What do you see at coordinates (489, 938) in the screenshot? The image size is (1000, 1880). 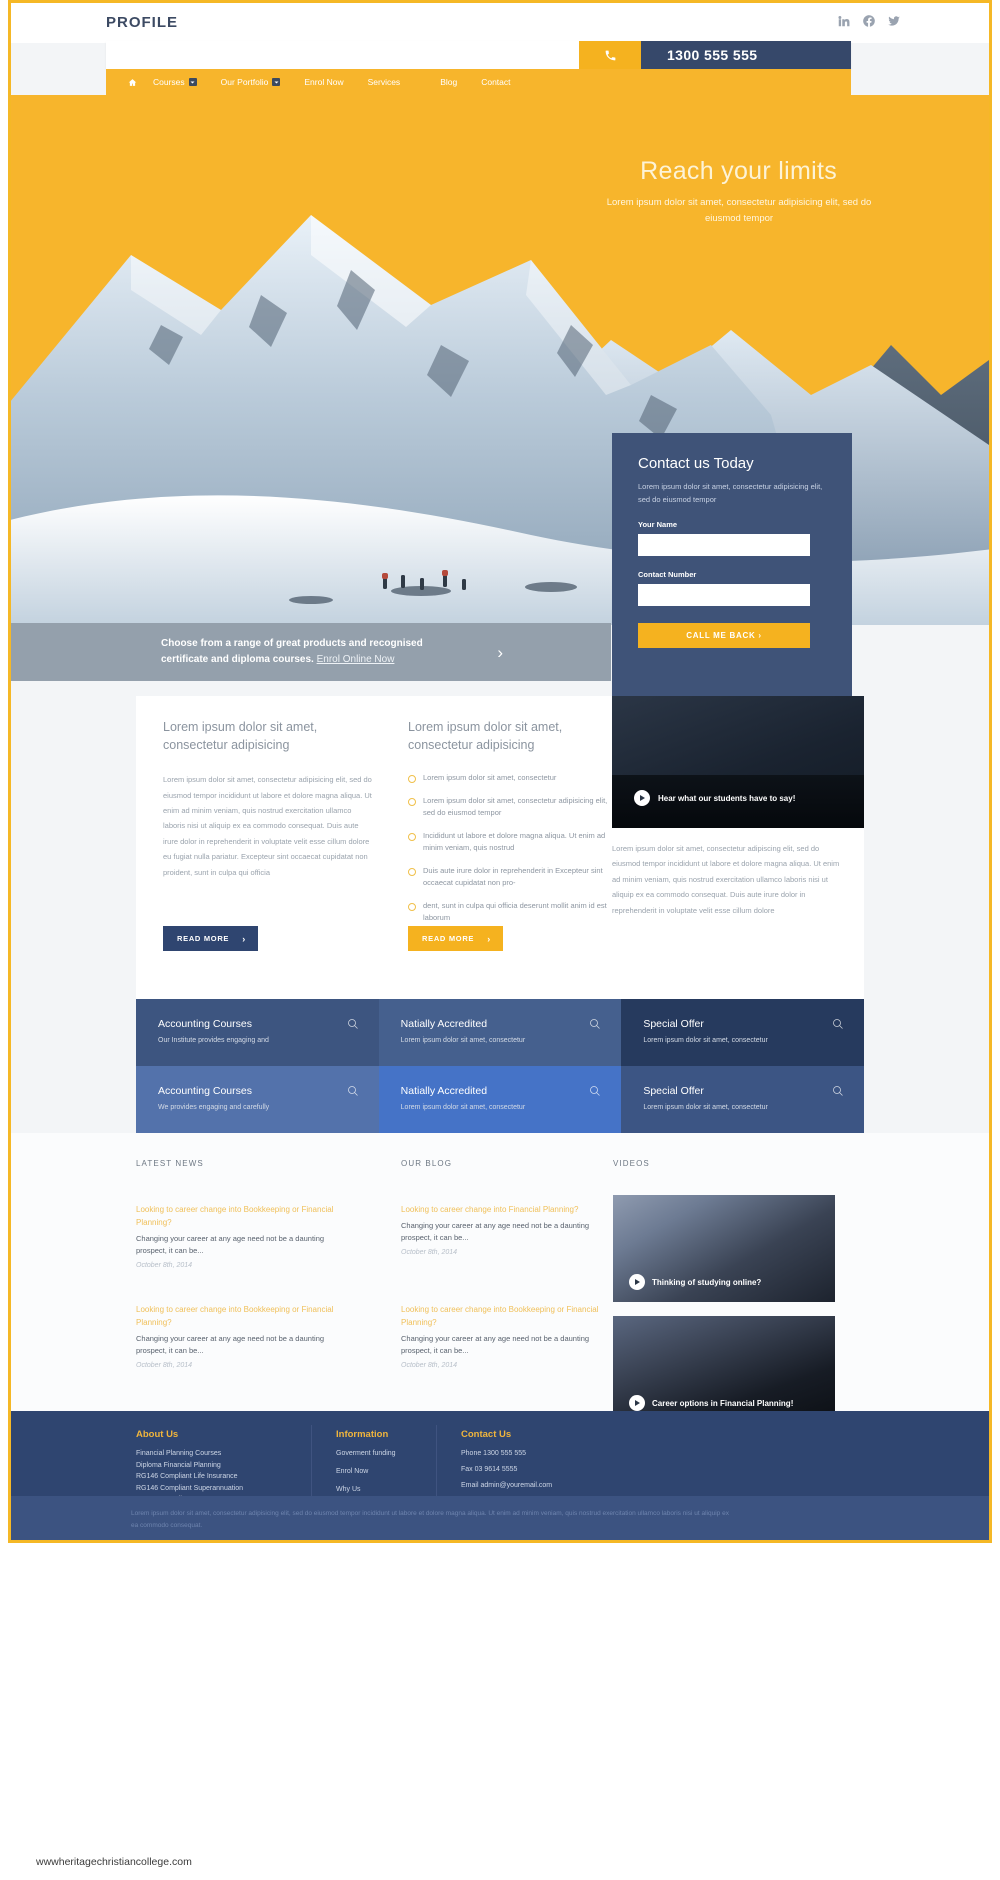 I see `chevron-right-icon: ›` at bounding box center [489, 938].